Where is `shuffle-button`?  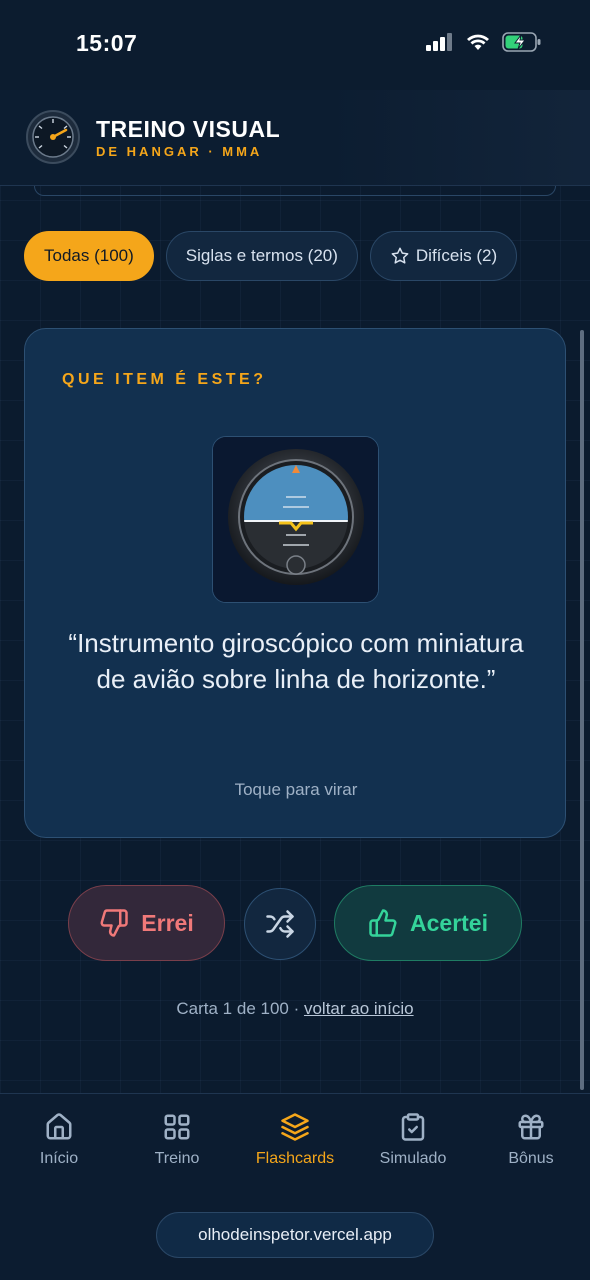 shuffle-button is located at coordinates (280, 924).